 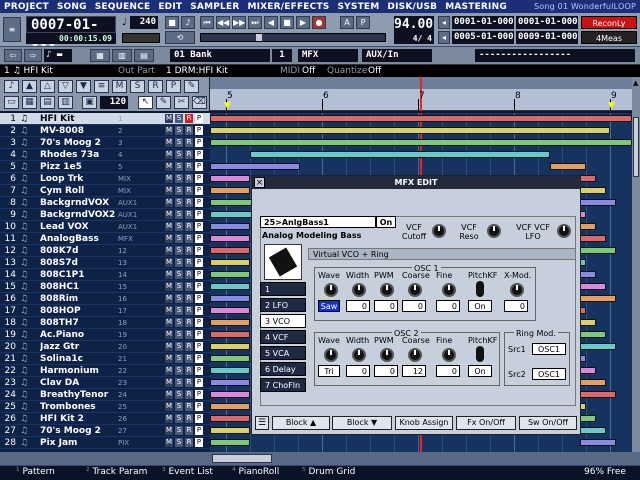 I want to click on loop-button: ⟲, so click(x=180, y=37).